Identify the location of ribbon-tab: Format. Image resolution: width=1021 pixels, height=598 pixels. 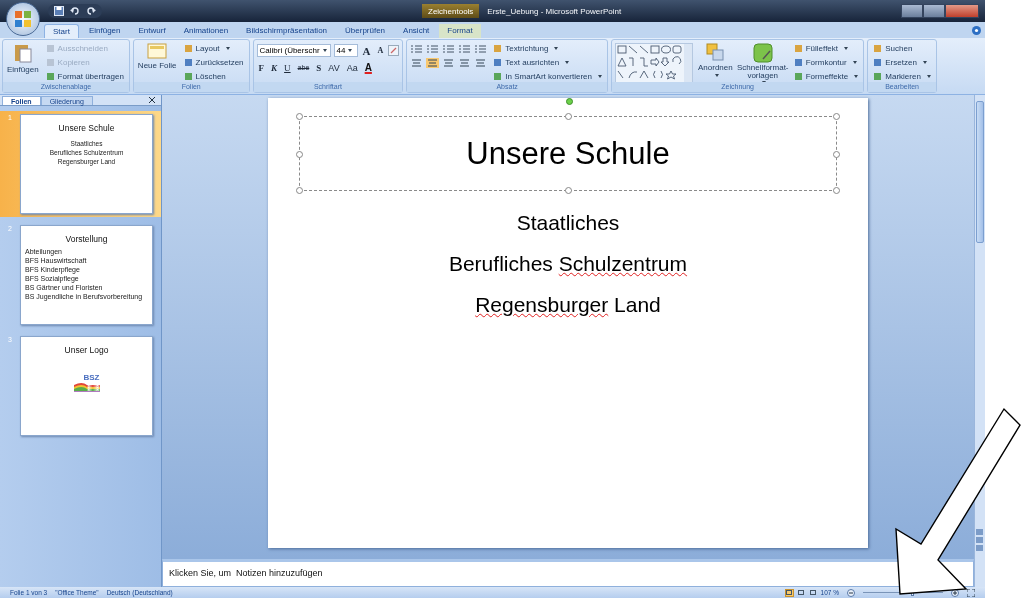
(460, 31).